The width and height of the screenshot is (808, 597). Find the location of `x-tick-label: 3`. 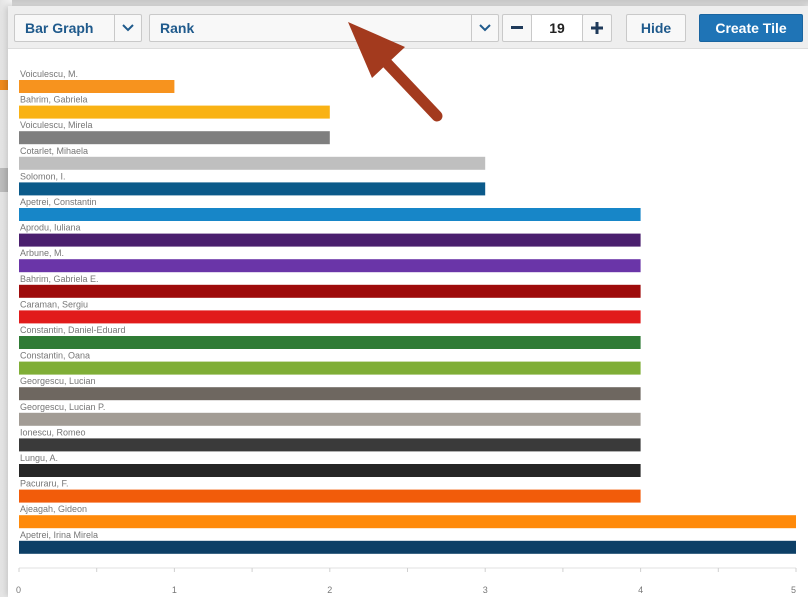

x-tick-label: 3 is located at coordinates (485, 590).